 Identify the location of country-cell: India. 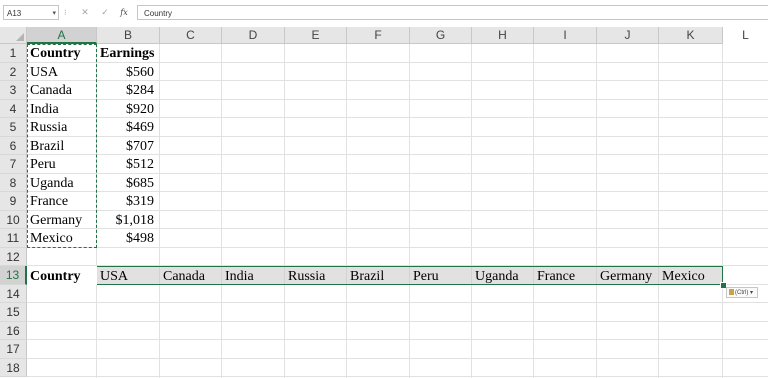
(44, 109).